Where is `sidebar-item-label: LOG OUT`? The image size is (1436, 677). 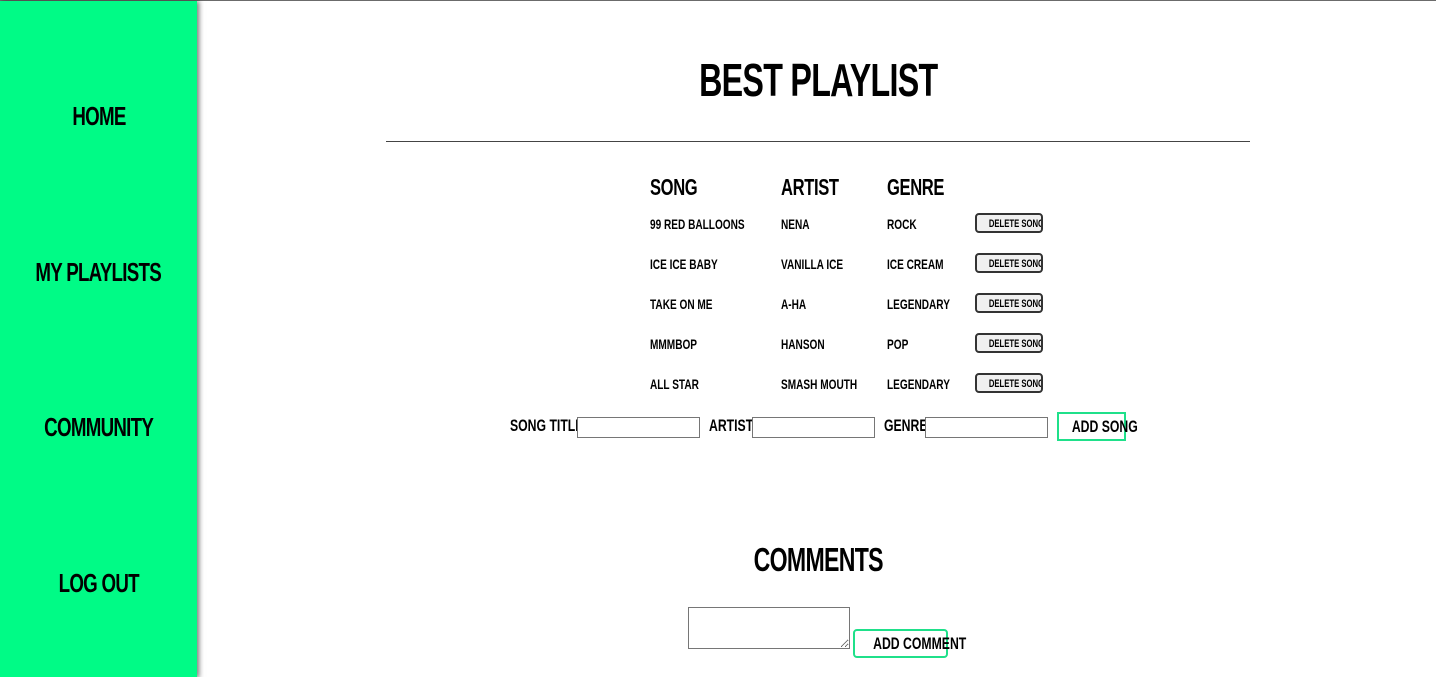 sidebar-item-label: LOG OUT is located at coordinates (98, 583).